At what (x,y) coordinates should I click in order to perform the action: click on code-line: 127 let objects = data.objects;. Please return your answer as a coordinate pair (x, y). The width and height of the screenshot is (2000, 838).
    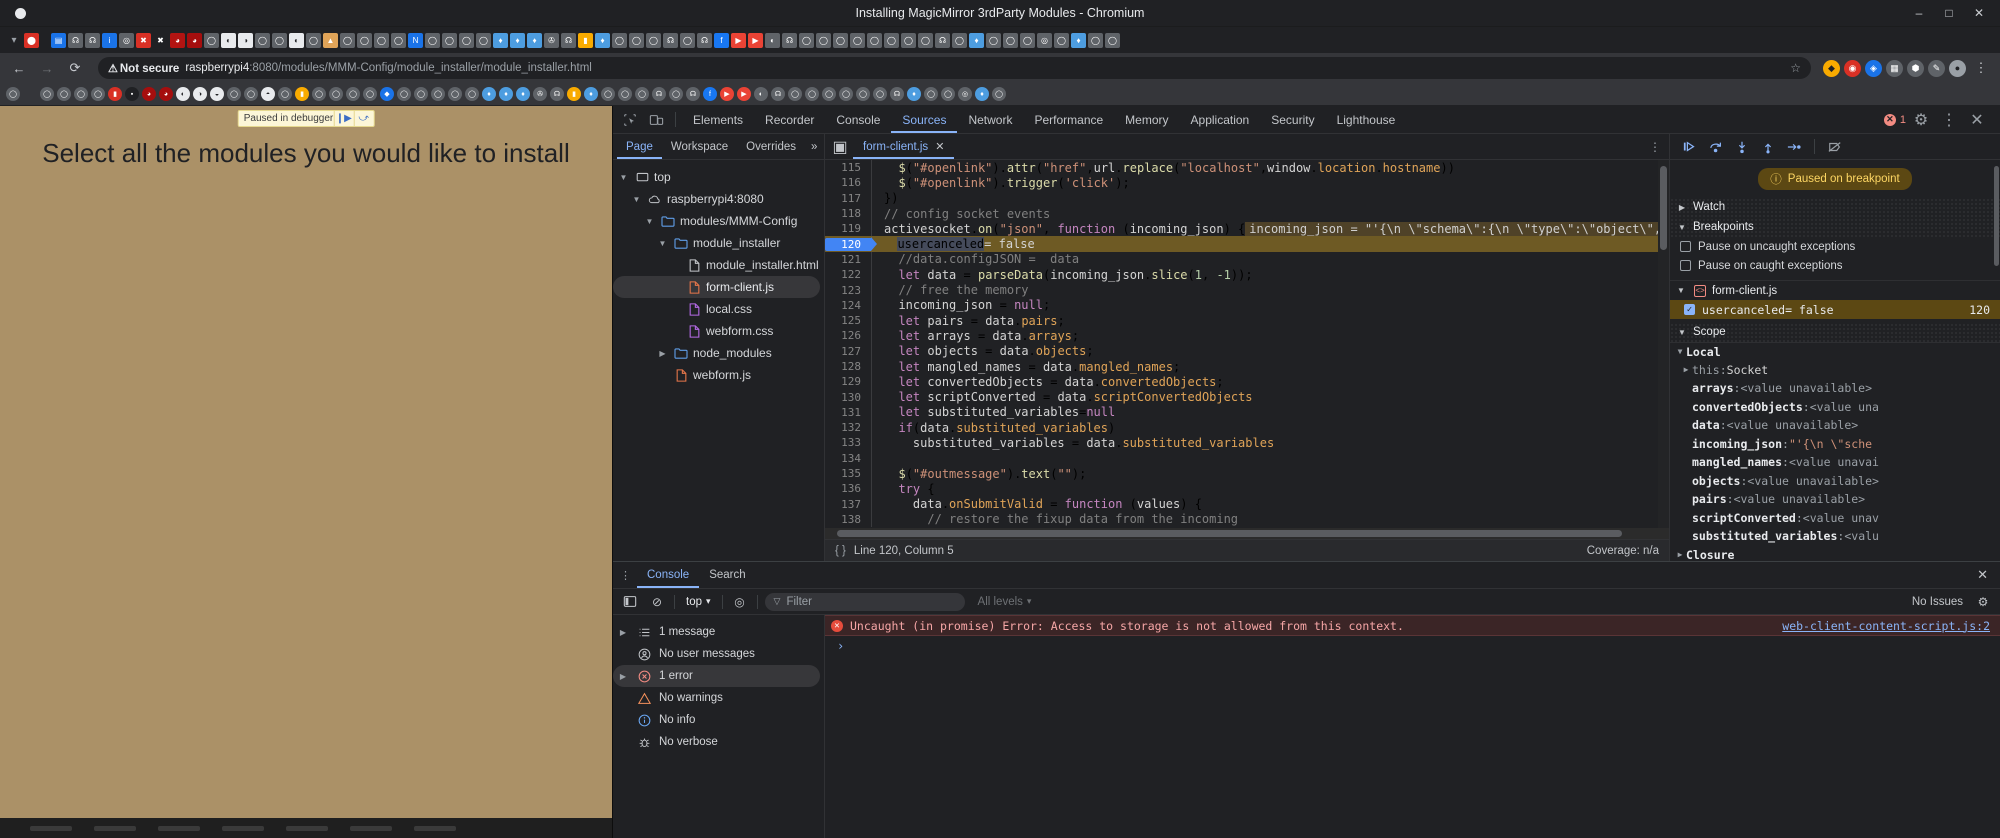
    Looking at the image, I should click on (1247, 351).